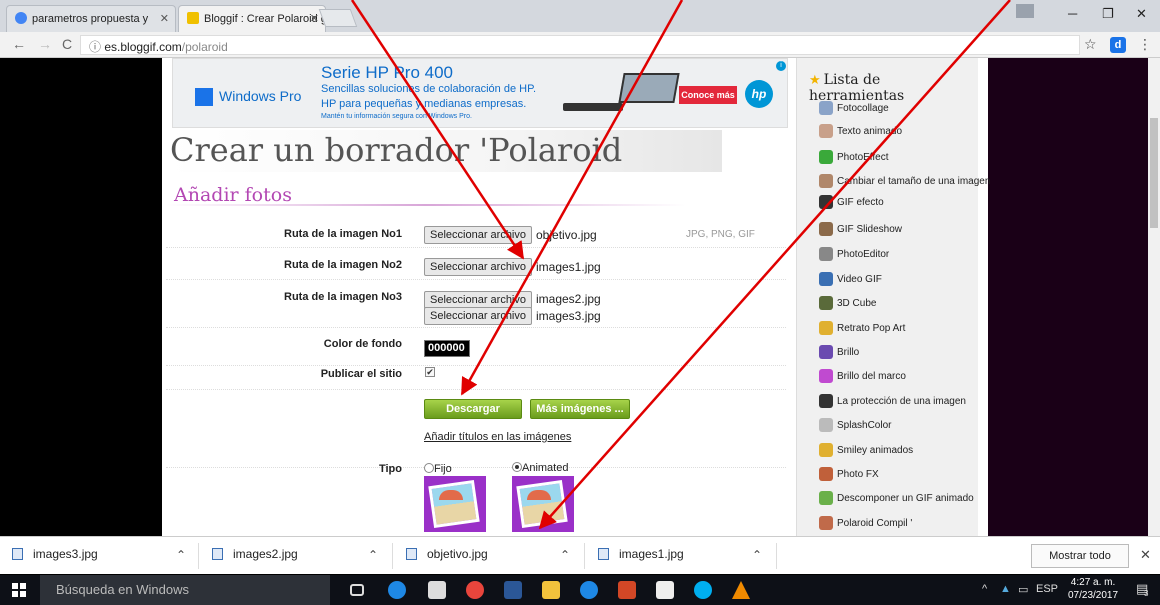  What do you see at coordinates (1141, 14) in the screenshot?
I see `close-window-icon: ✕` at bounding box center [1141, 14].